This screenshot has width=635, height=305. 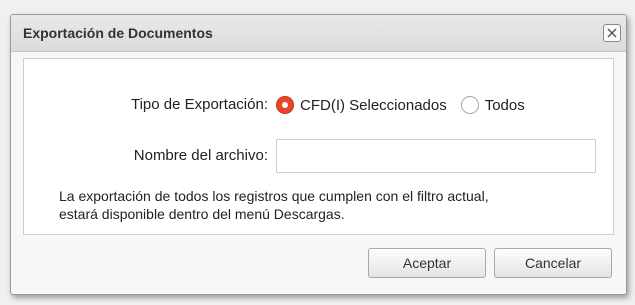 I want to click on close-button, so click(x=612, y=33).